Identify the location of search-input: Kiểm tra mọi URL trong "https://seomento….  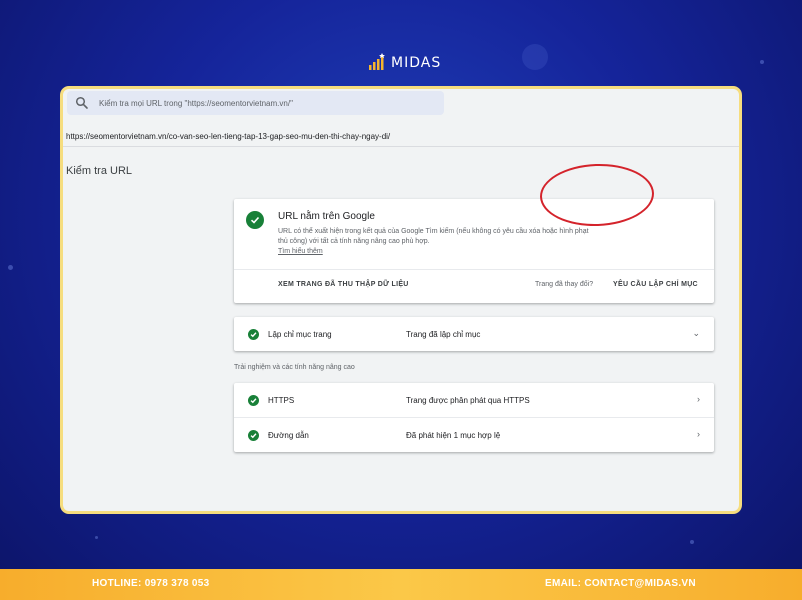
(196, 103).